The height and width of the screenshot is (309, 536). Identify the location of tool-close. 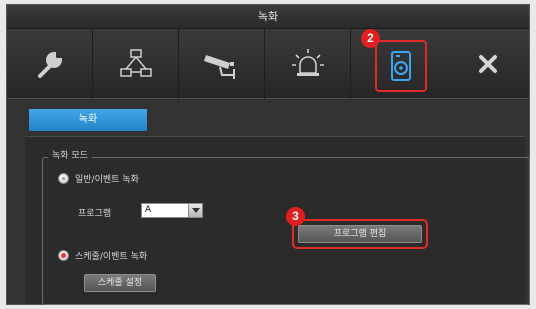
(487, 64).